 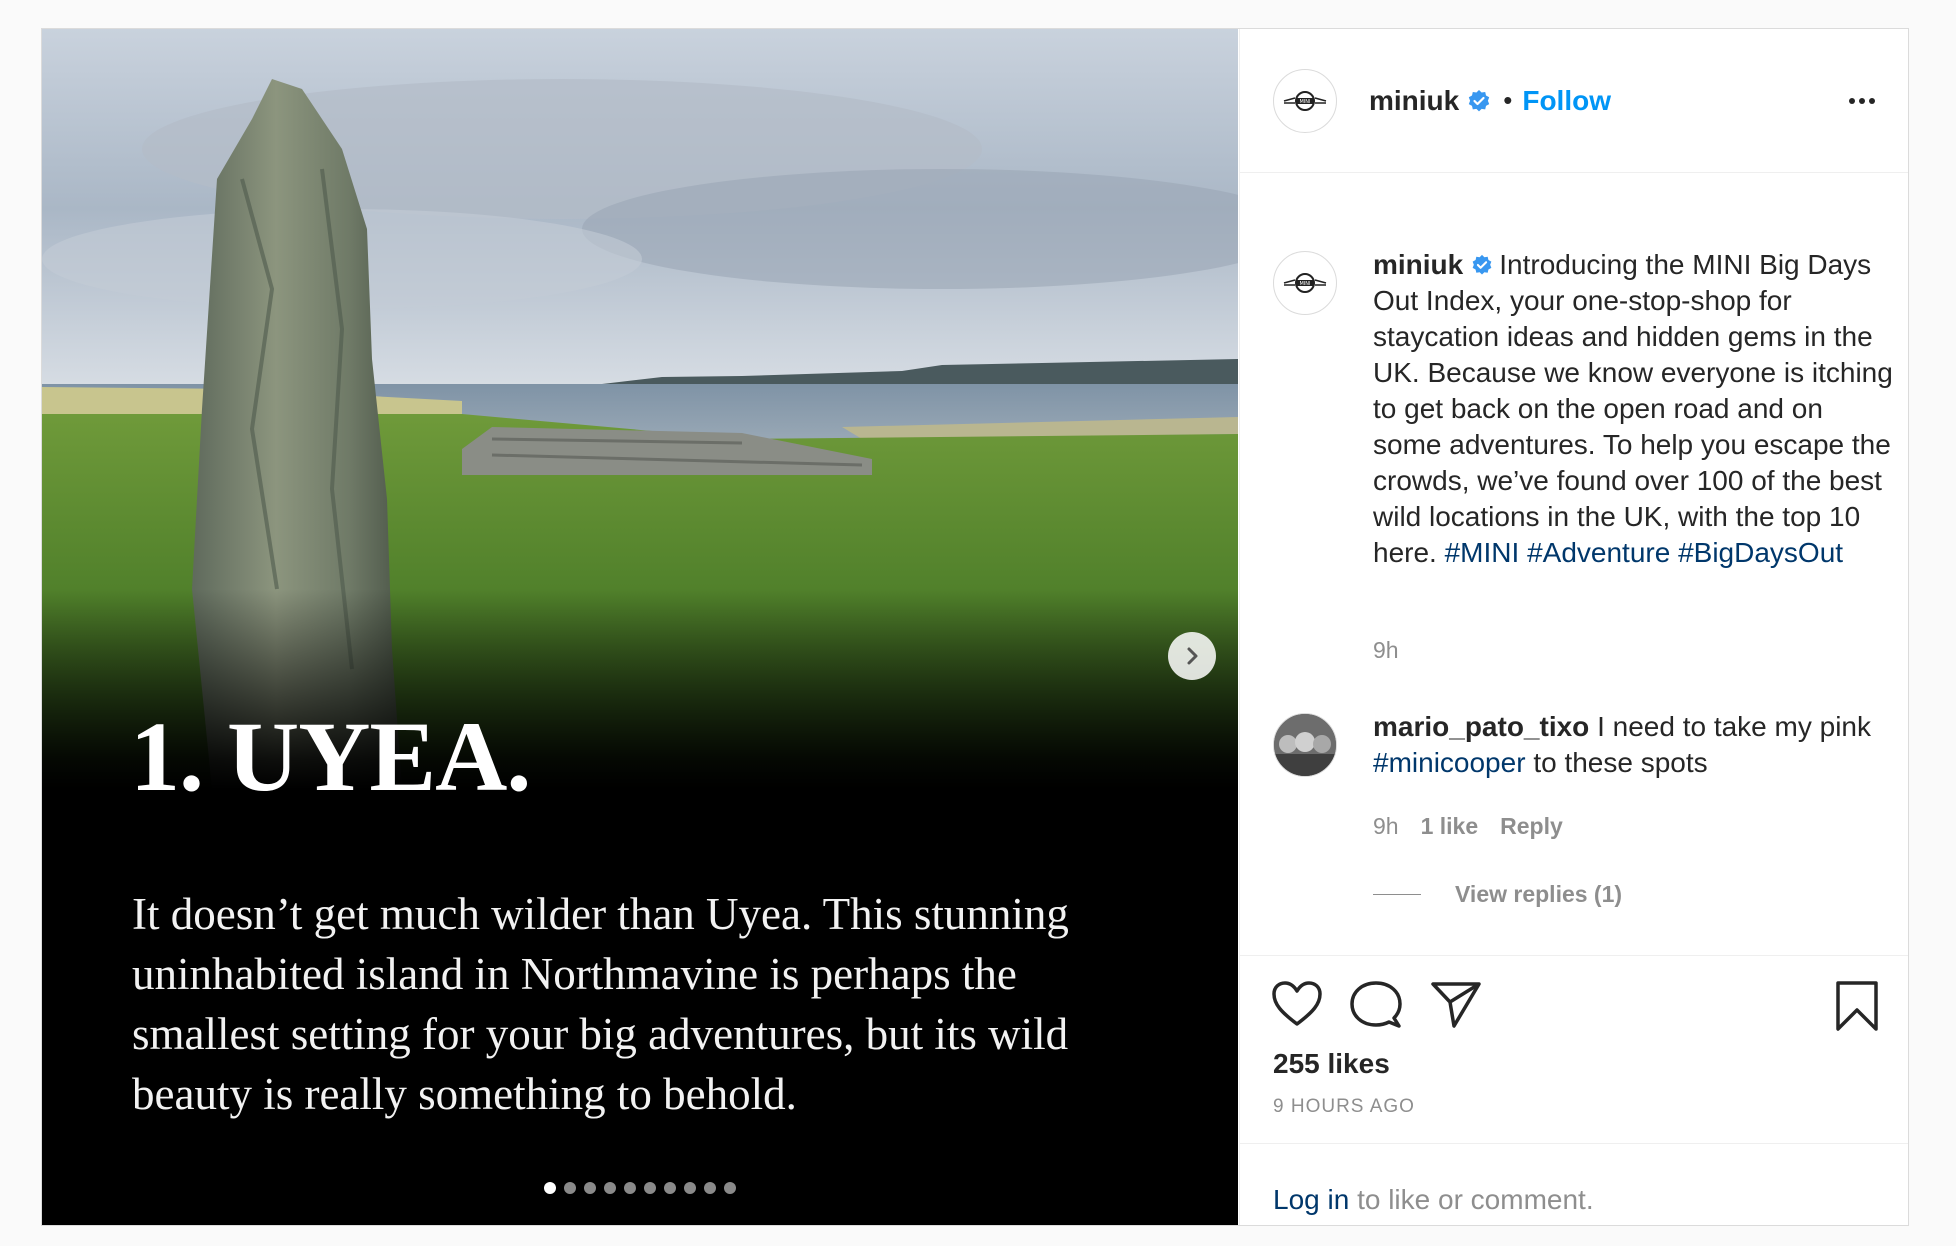 I want to click on login-prompt: Log in to like or comment., so click(x=1574, y=1184).